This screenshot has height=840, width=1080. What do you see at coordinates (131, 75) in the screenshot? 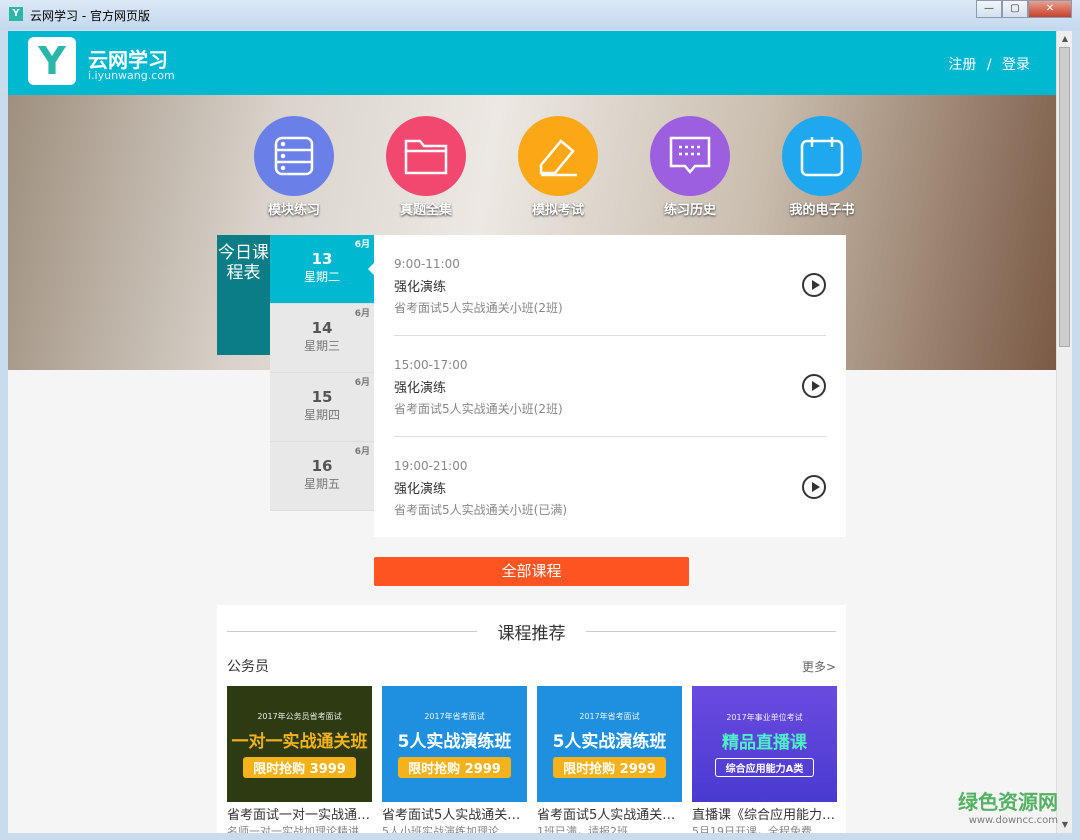
I see `brand-domain: i.iyunwang.com` at bounding box center [131, 75].